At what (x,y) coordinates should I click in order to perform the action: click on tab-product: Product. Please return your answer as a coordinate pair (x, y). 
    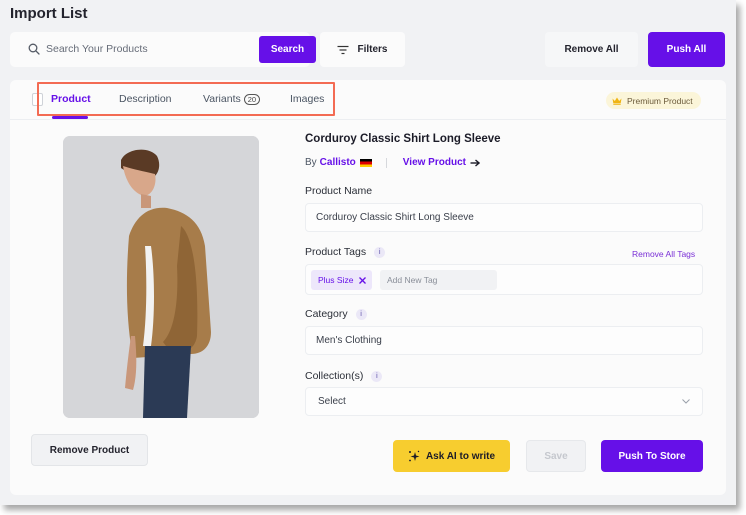
    Looking at the image, I should click on (71, 99).